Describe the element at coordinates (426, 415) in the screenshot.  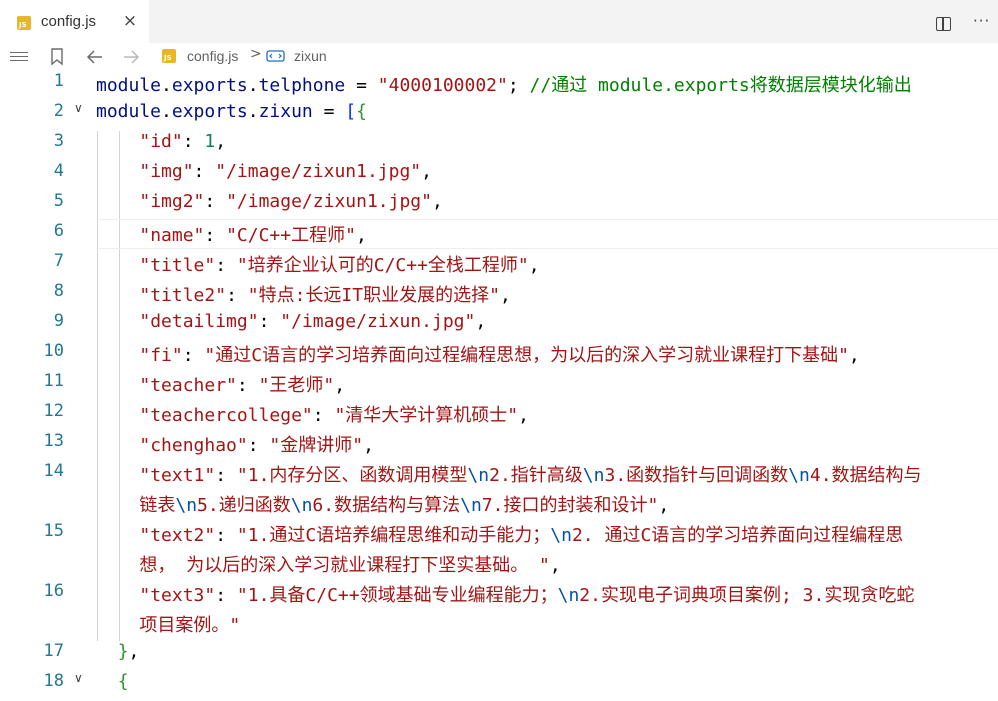
I see `code-token: "清华大学计算机硕士"` at that location.